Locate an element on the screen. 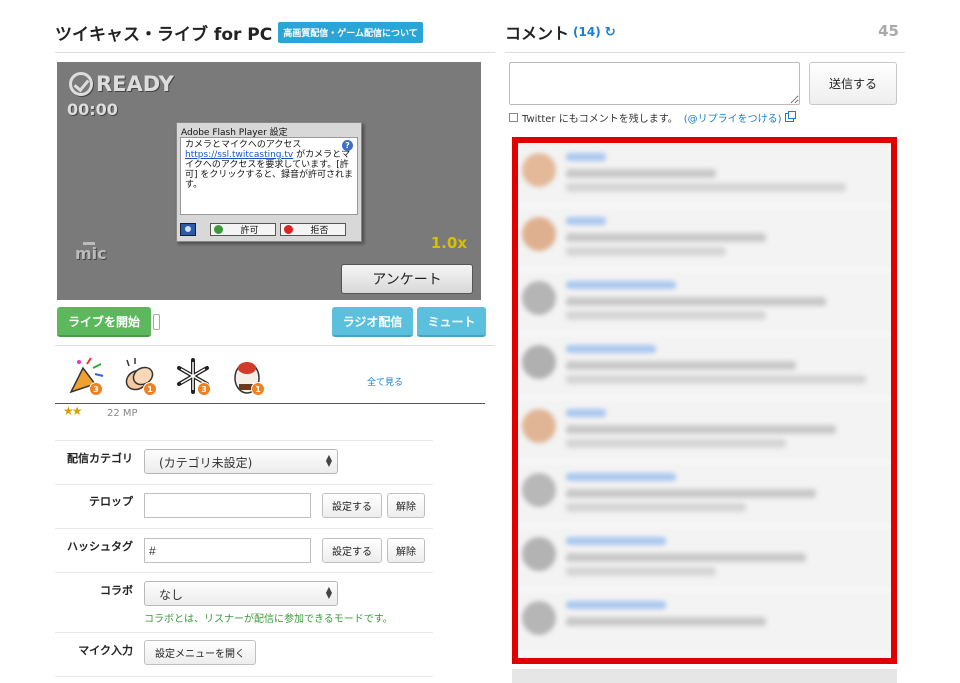 The width and height of the screenshot is (960, 683). see-all-link: 全て見る is located at coordinates (385, 381).